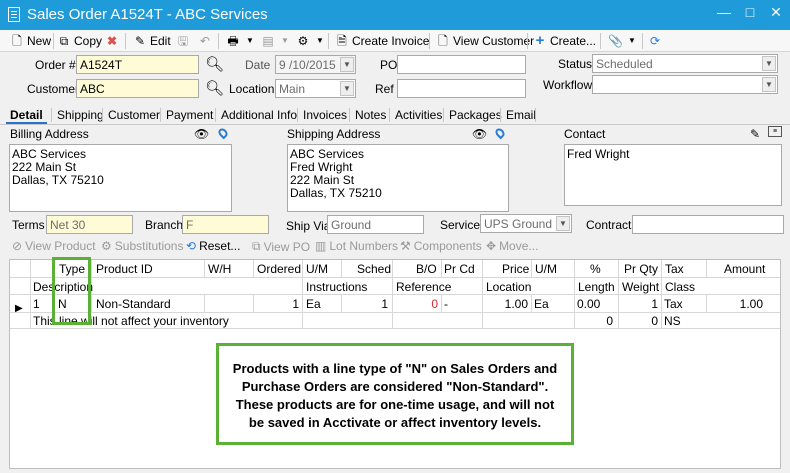  I want to click on date-field: 9 /10/2015 ▼, so click(315, 64).